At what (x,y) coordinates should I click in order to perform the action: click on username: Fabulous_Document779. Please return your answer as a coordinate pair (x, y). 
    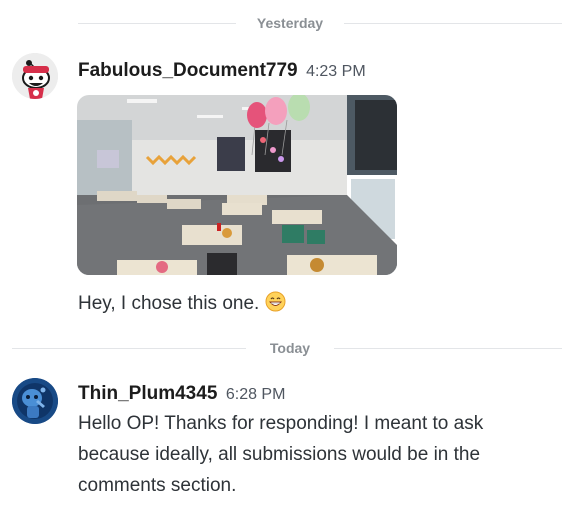
    Looking at the image, I should click on (188, 70).